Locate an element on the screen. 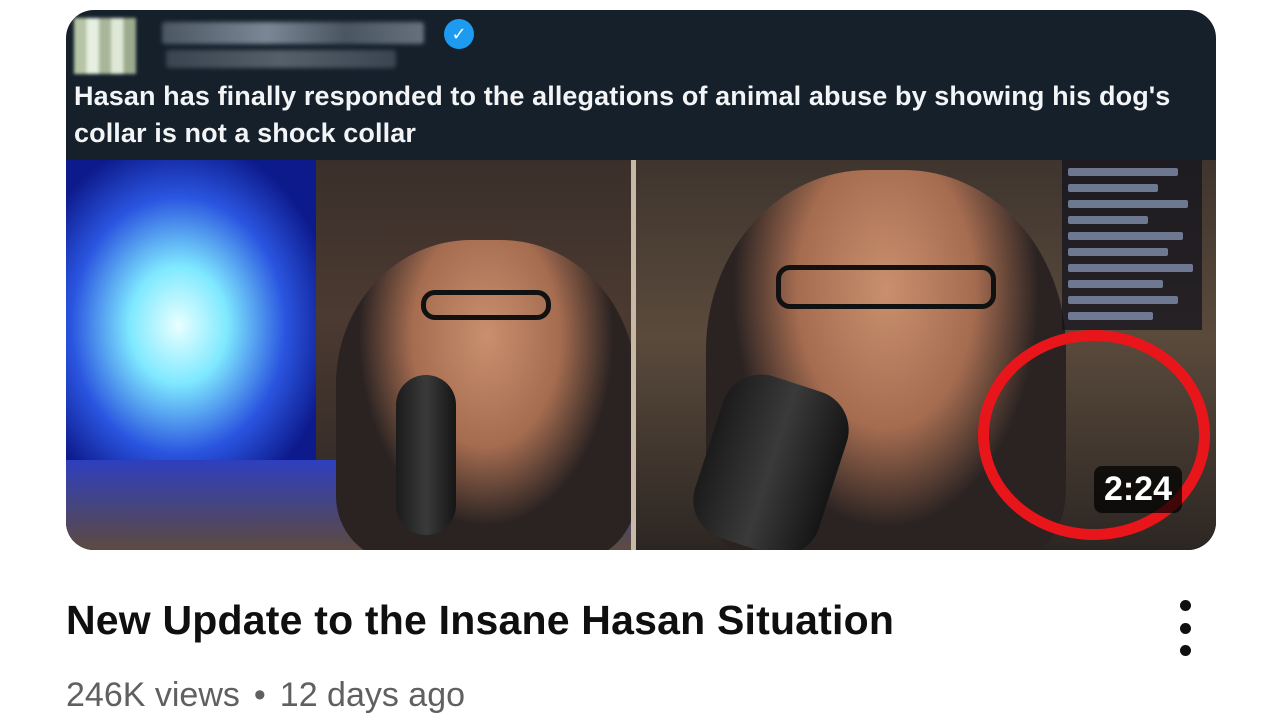  more-vert-icon is located at coordinates (1185, 628).